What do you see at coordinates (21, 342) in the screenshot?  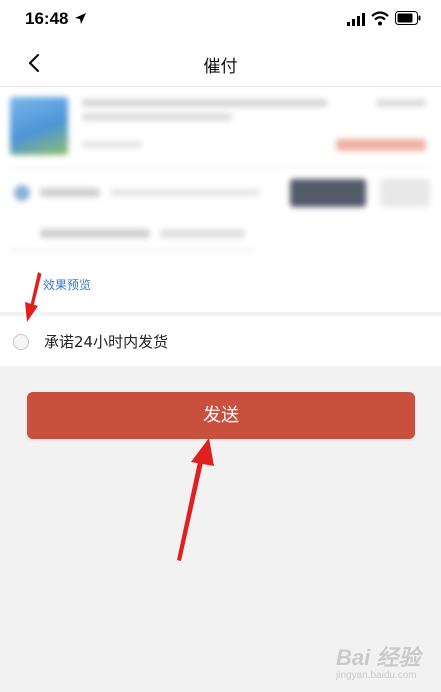 I see `promise-radio` at bounding box center [21, 342].